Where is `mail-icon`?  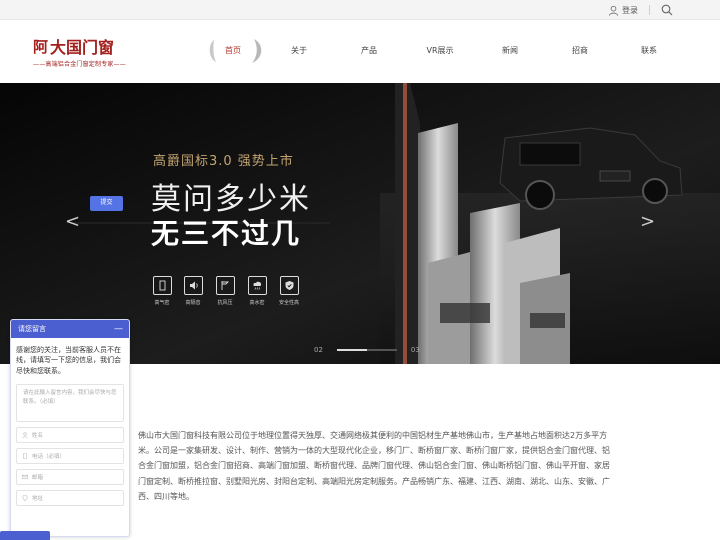
mail-icon is located at coordinates (25, 476).